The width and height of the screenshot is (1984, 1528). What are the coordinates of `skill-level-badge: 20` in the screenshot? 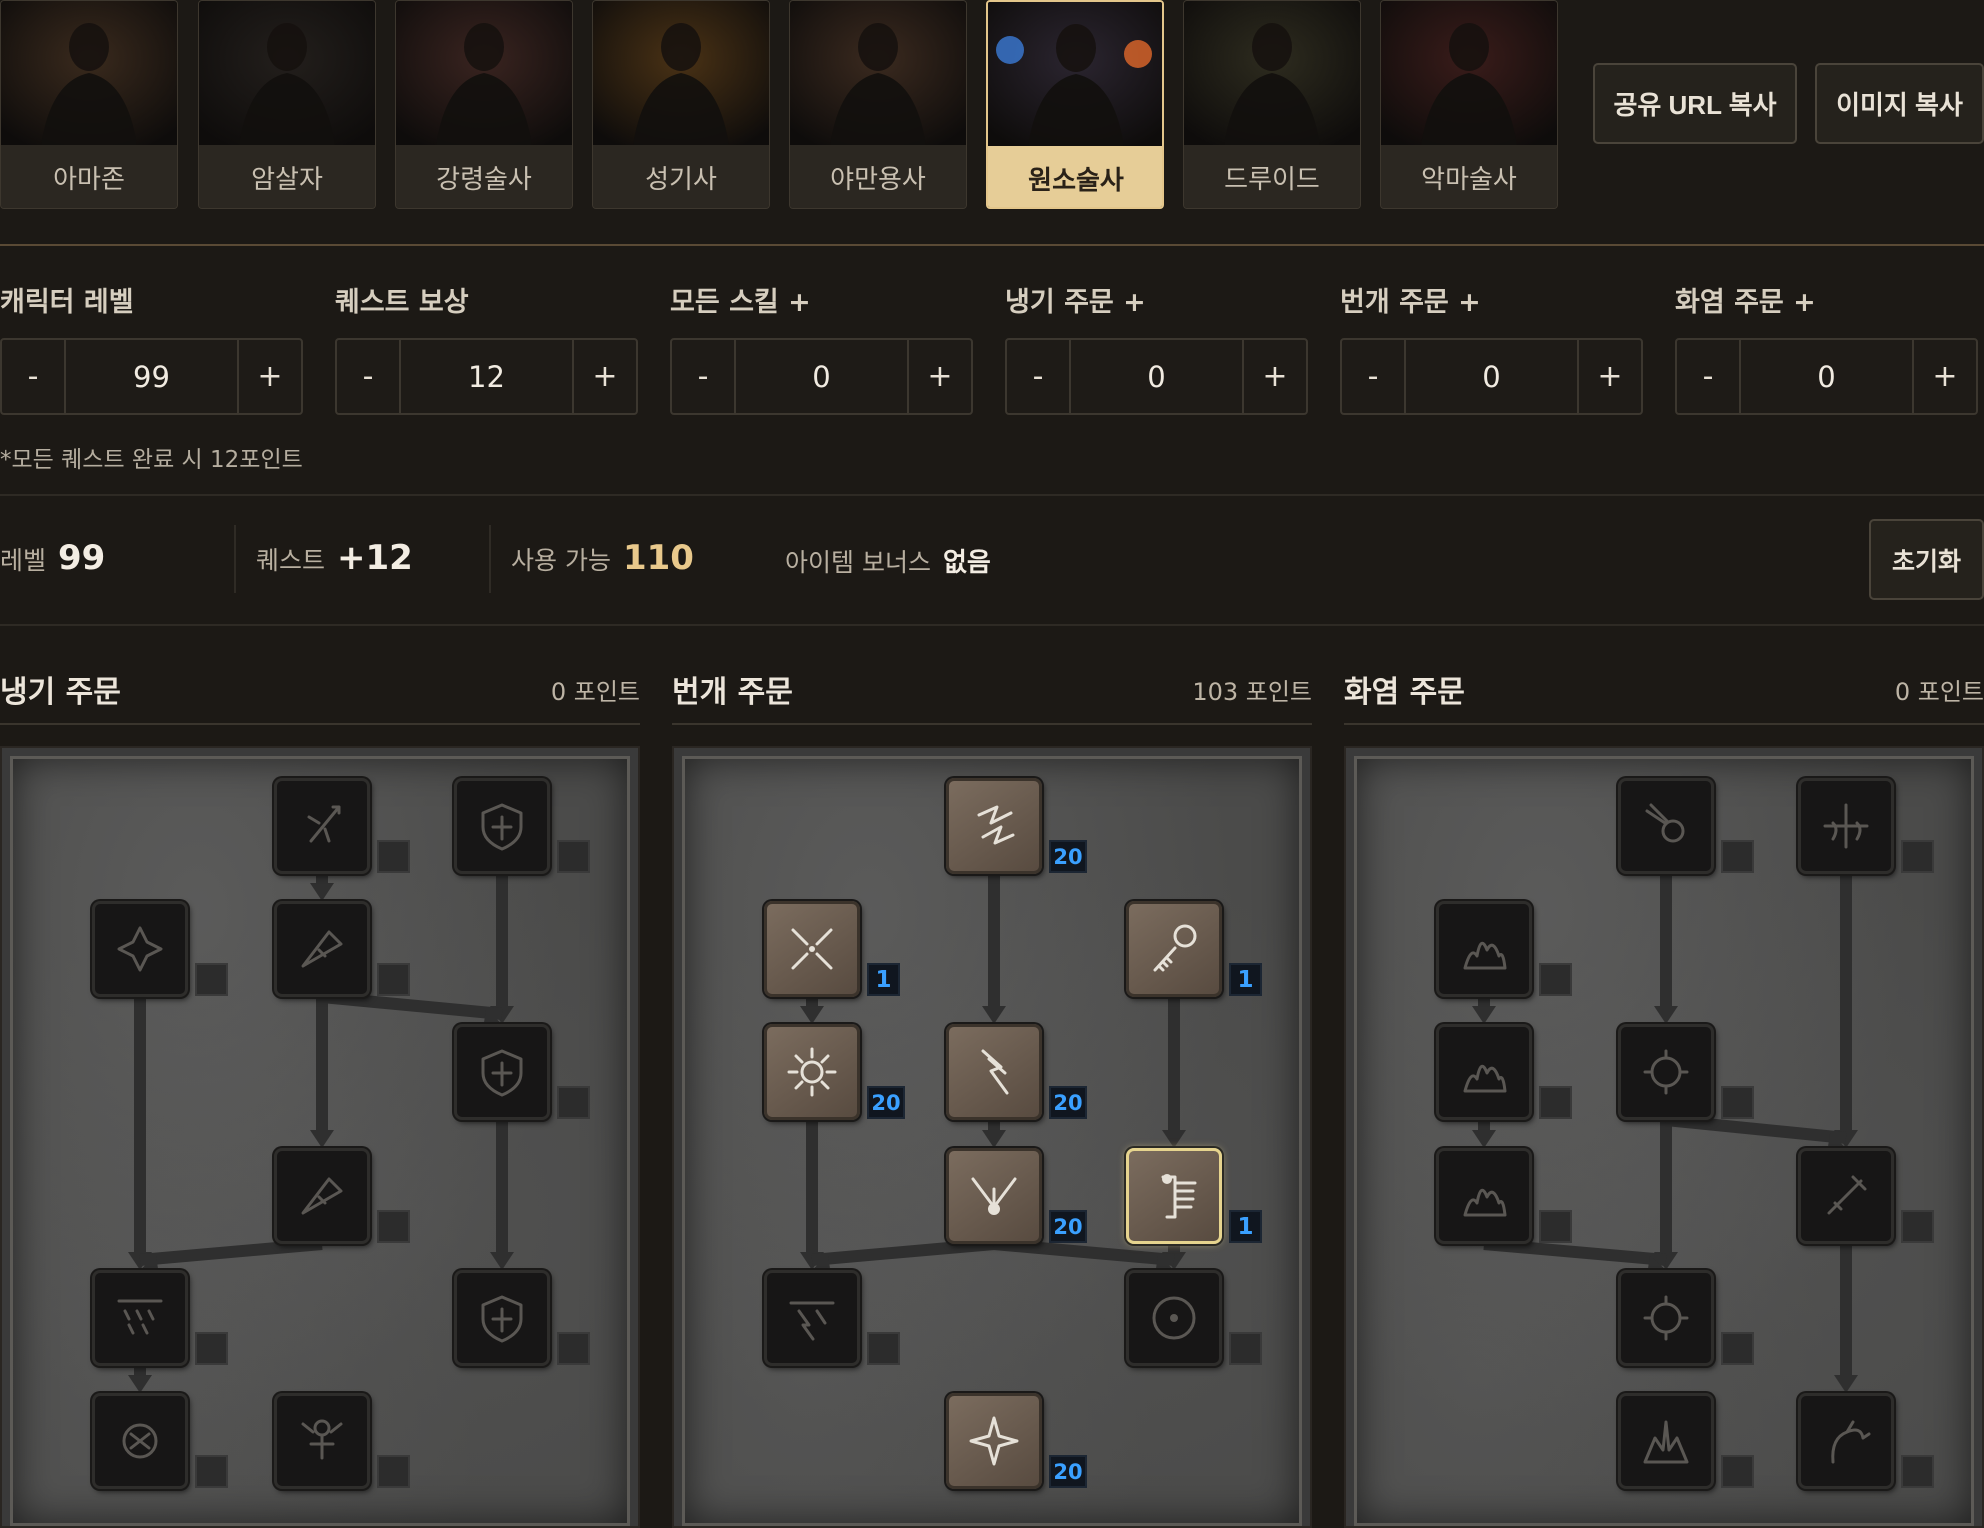 It's located at (1068, 1226).